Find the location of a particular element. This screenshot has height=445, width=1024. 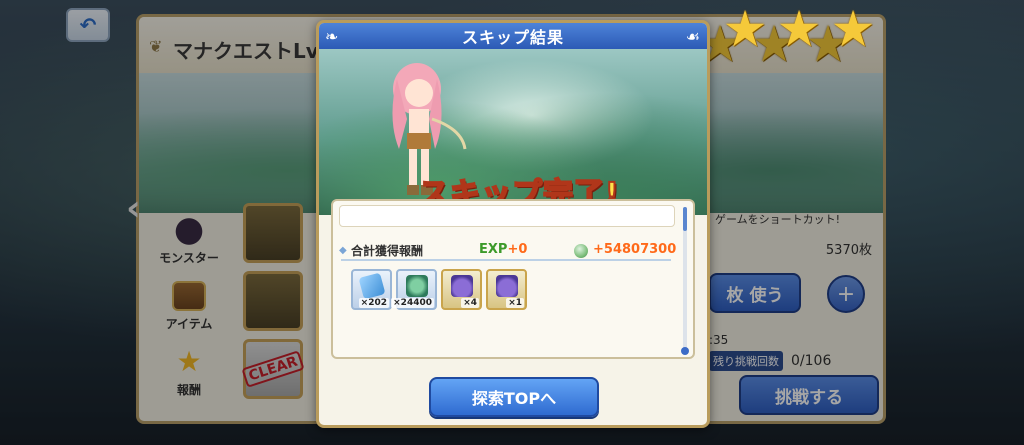

exp-label: EXP is located at coordinates (493, 249).